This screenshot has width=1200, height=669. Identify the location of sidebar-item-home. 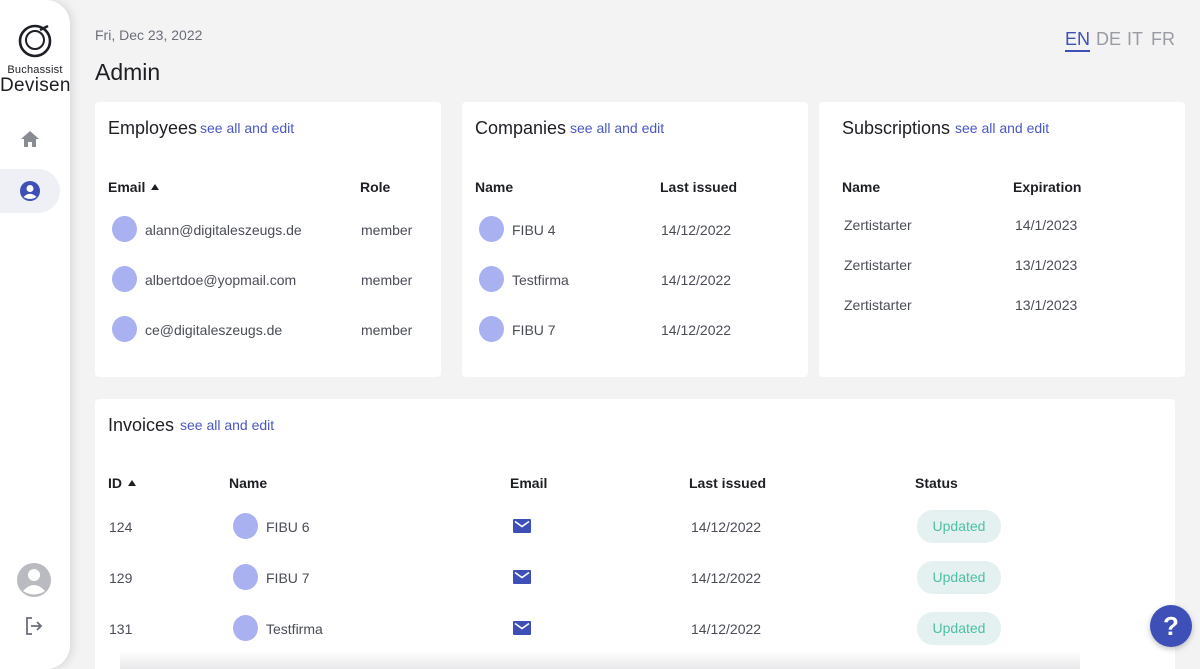
(30, 139).